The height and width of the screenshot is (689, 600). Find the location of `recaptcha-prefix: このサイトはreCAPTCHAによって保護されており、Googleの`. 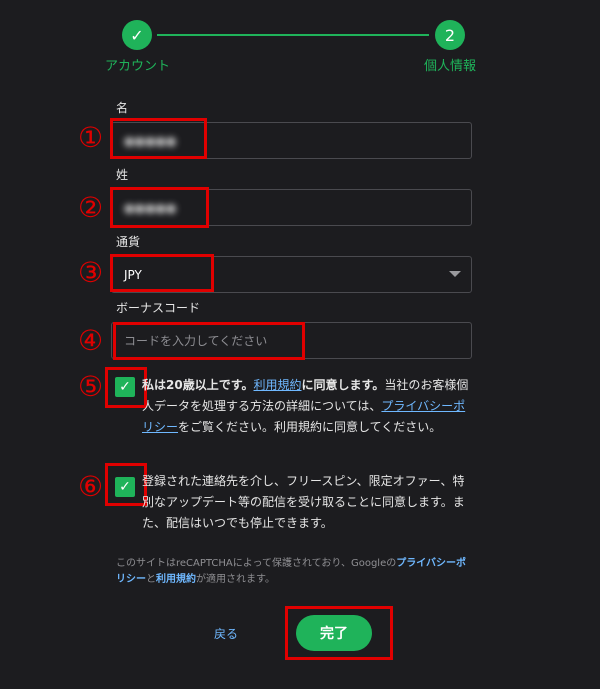

recaptcha-prefix: このサイトはreCAPTCHAによって保護されており、Googleの is located at coordinates (256, 563).